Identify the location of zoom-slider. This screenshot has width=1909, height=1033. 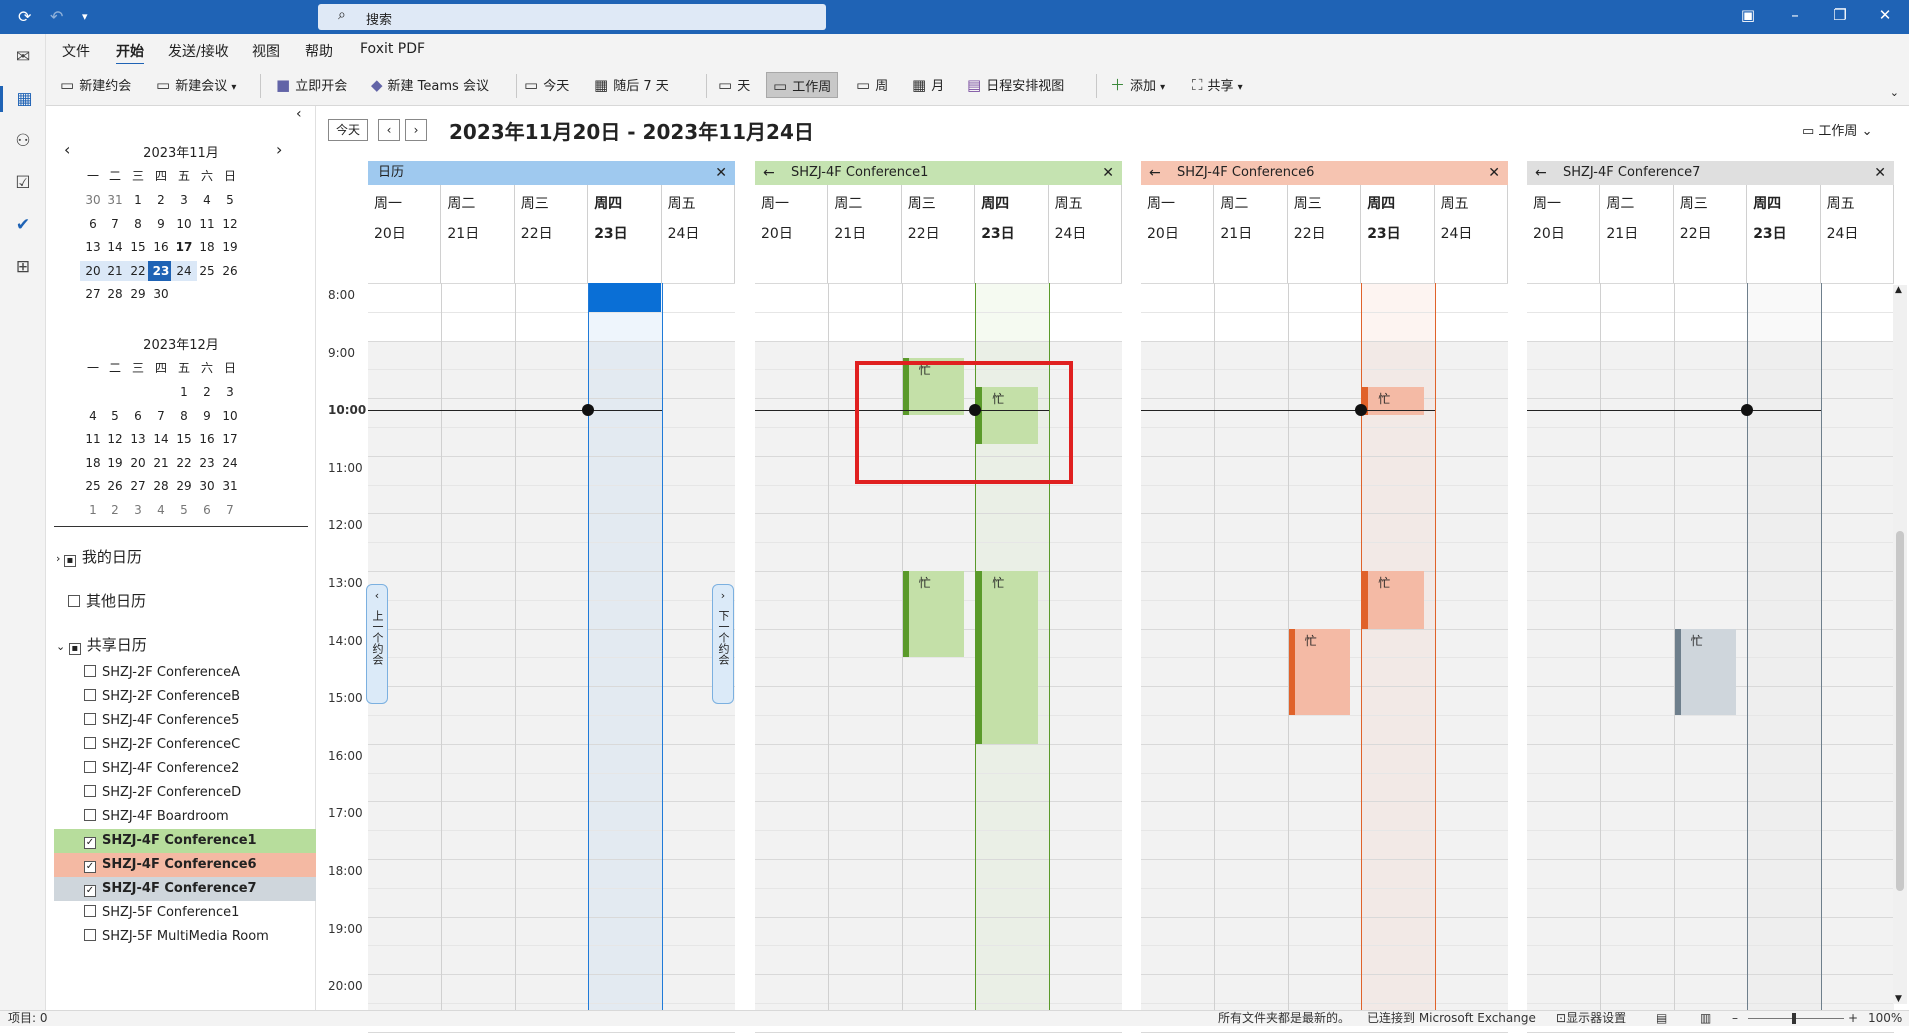
(1796, 1018).